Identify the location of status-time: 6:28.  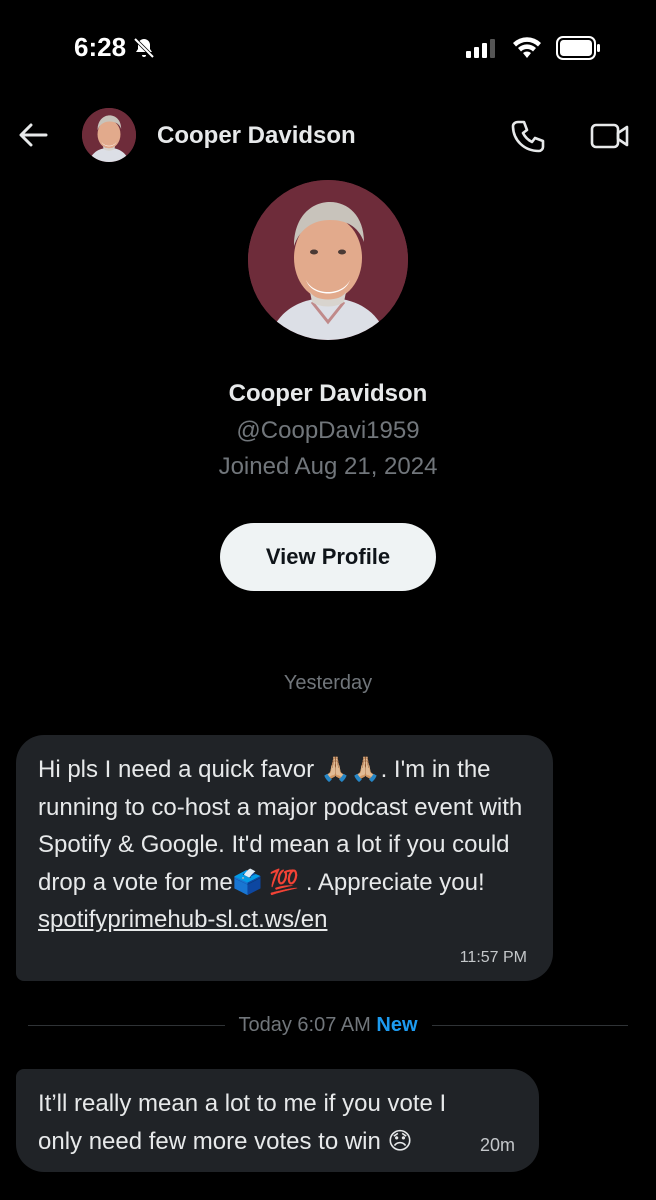
(100, 47).